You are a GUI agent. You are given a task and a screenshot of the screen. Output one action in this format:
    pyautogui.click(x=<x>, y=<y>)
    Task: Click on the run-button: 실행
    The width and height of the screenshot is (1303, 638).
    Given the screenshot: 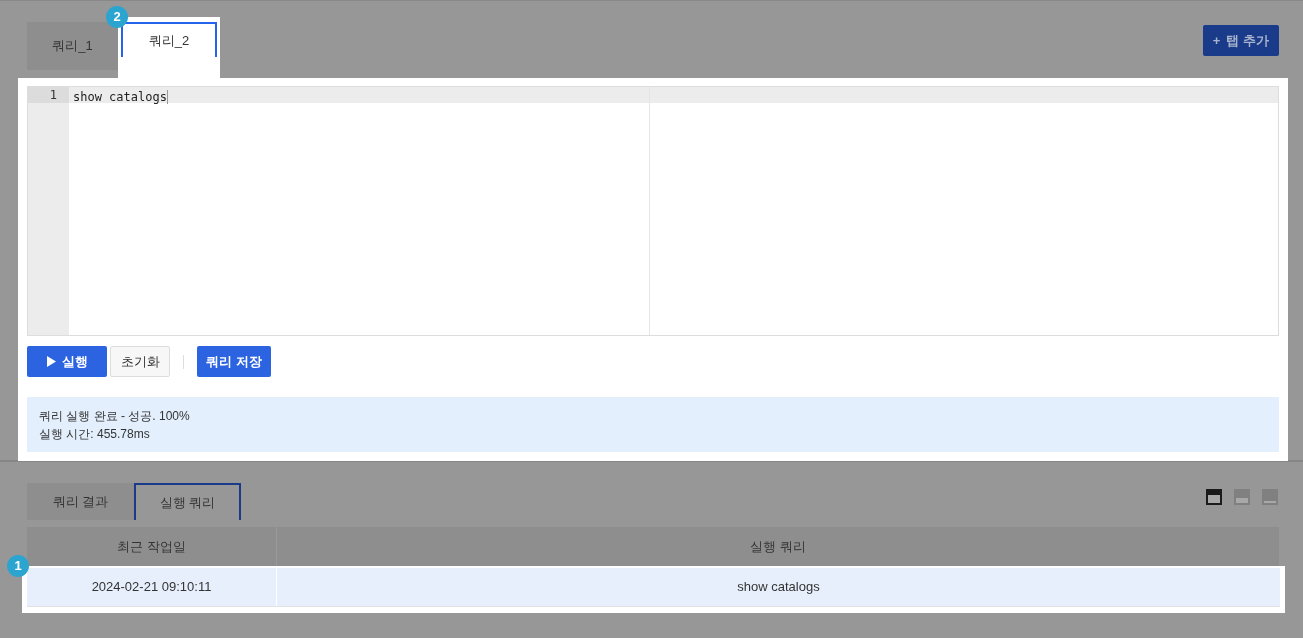 What is the action you would take?
    pyautogui.click(x=67, y=361)
    